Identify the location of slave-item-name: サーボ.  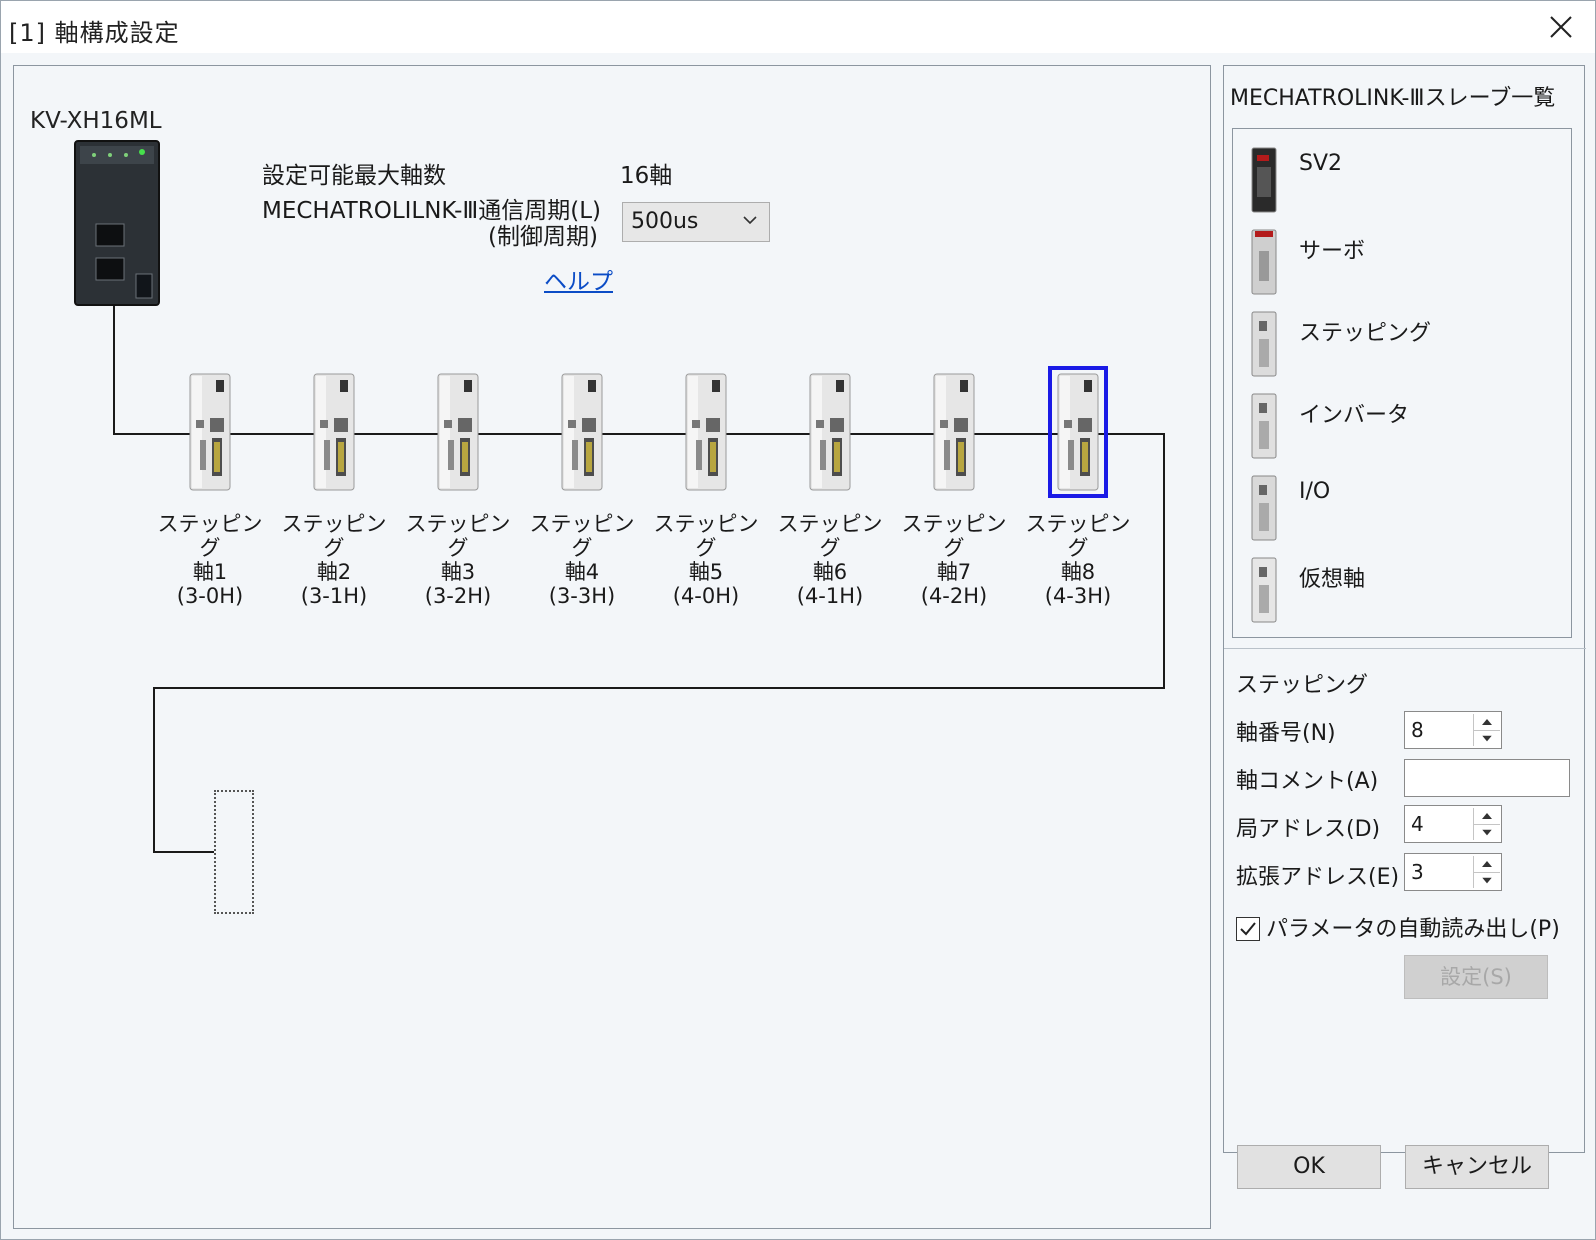
(1332, 251).